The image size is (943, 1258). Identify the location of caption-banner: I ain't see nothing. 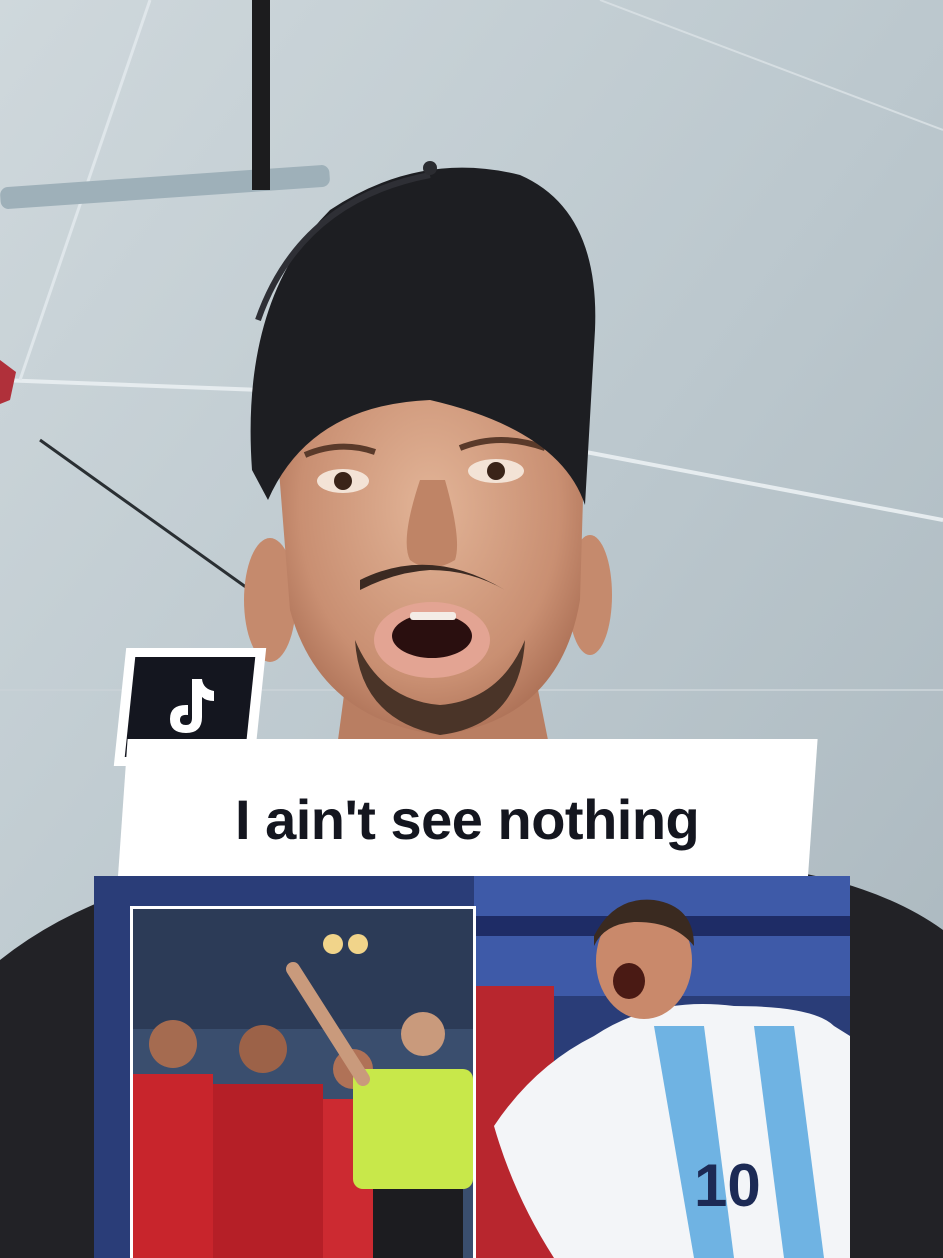
(467, 819).